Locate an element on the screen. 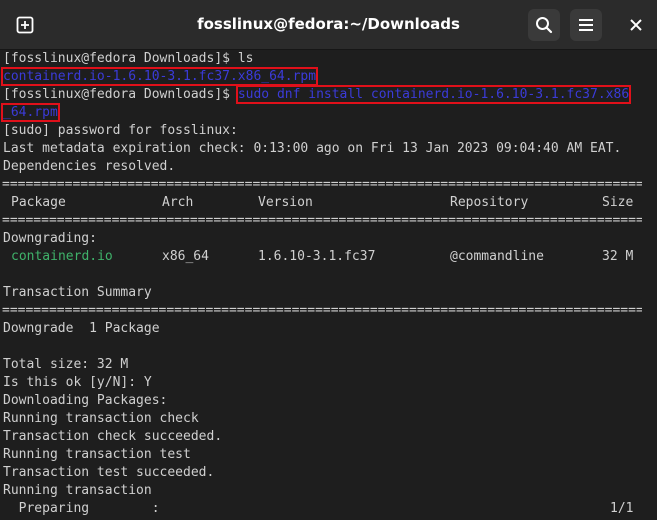  dependencies-line: Dependencies resolved. is located at coordinates (89, 166).